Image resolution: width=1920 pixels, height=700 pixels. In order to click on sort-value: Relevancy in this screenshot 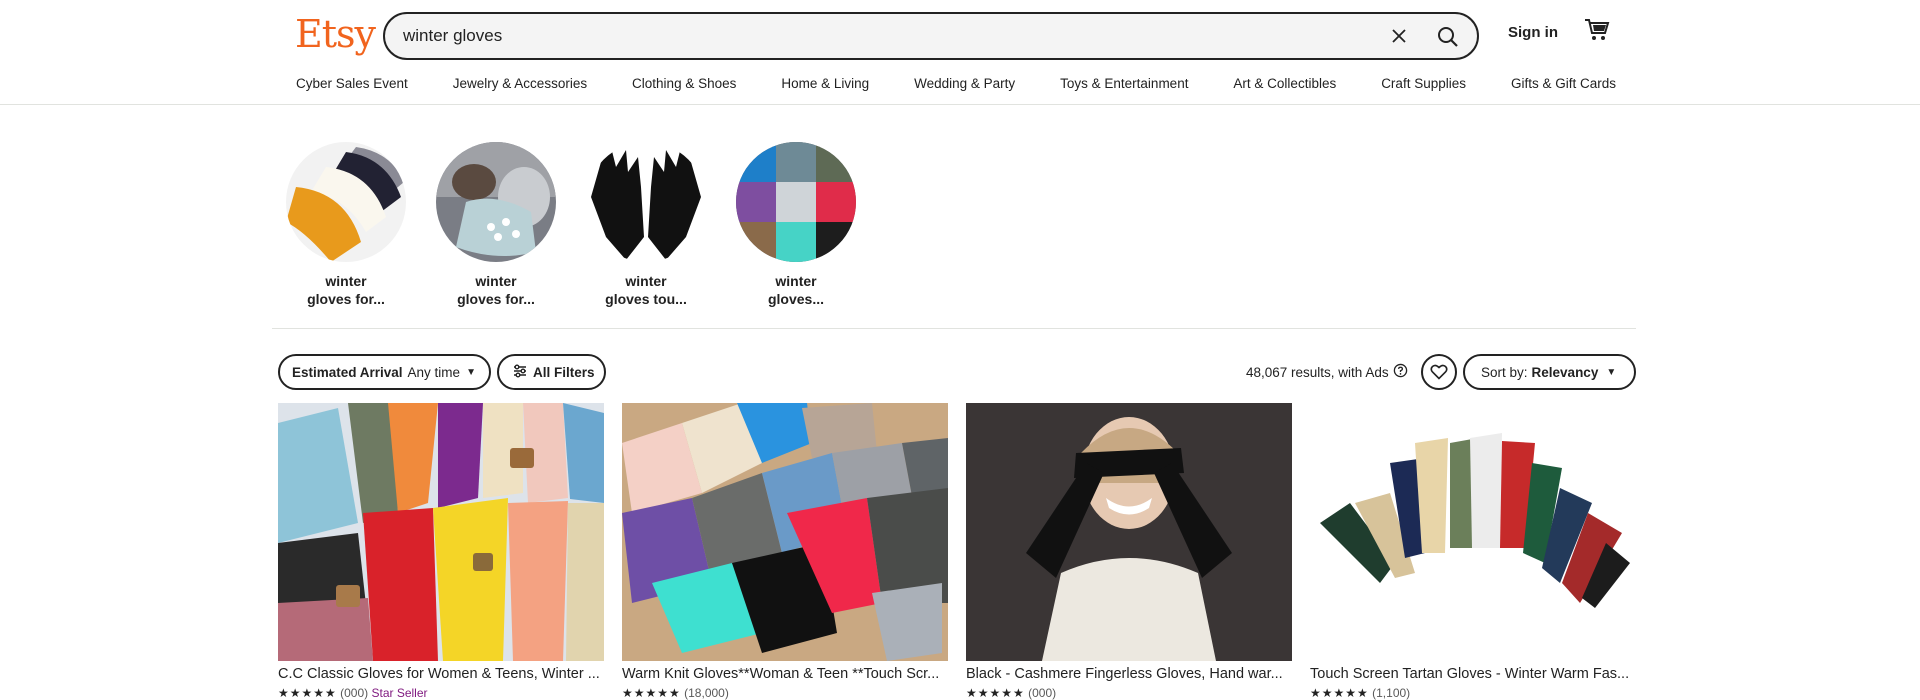, I will do `click(1565, 372)`.